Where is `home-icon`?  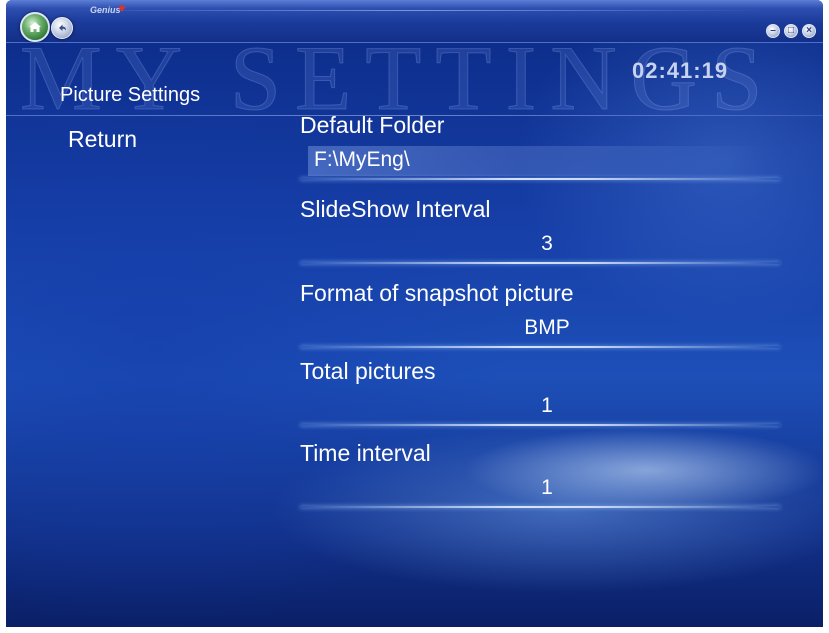
home-icon is located at coordinates (35, 27).